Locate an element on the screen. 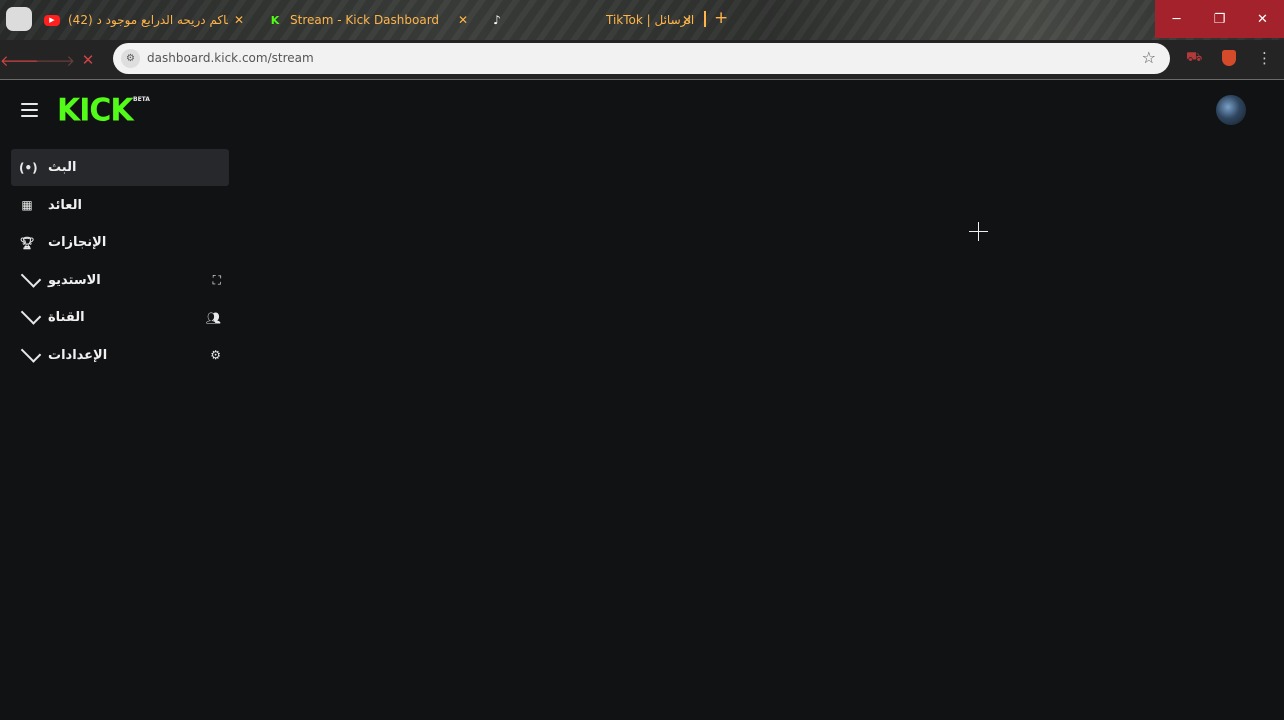 Image resolution: width=1284 pixels, height=720 pixels. stop-loading-button: ✕ is located at coordinates (88, 60).